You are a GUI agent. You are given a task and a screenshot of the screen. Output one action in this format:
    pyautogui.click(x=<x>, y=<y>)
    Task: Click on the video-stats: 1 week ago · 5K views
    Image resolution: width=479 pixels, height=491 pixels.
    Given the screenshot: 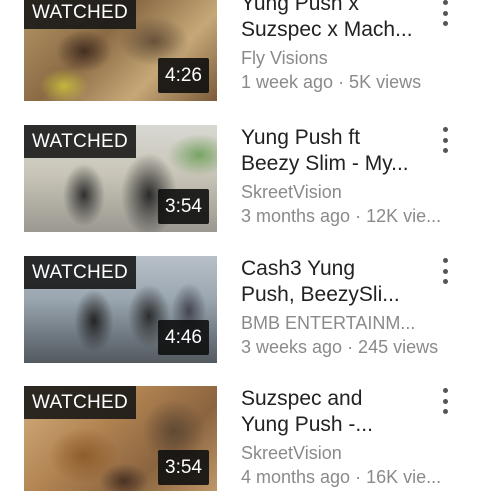 What is the action you would take?
    pyautogui.click(x=331, y=82)
    